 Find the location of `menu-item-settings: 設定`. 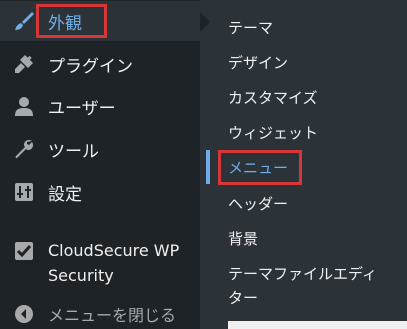

menu-item-settings: 設定 is located at coordinates (100, 192).